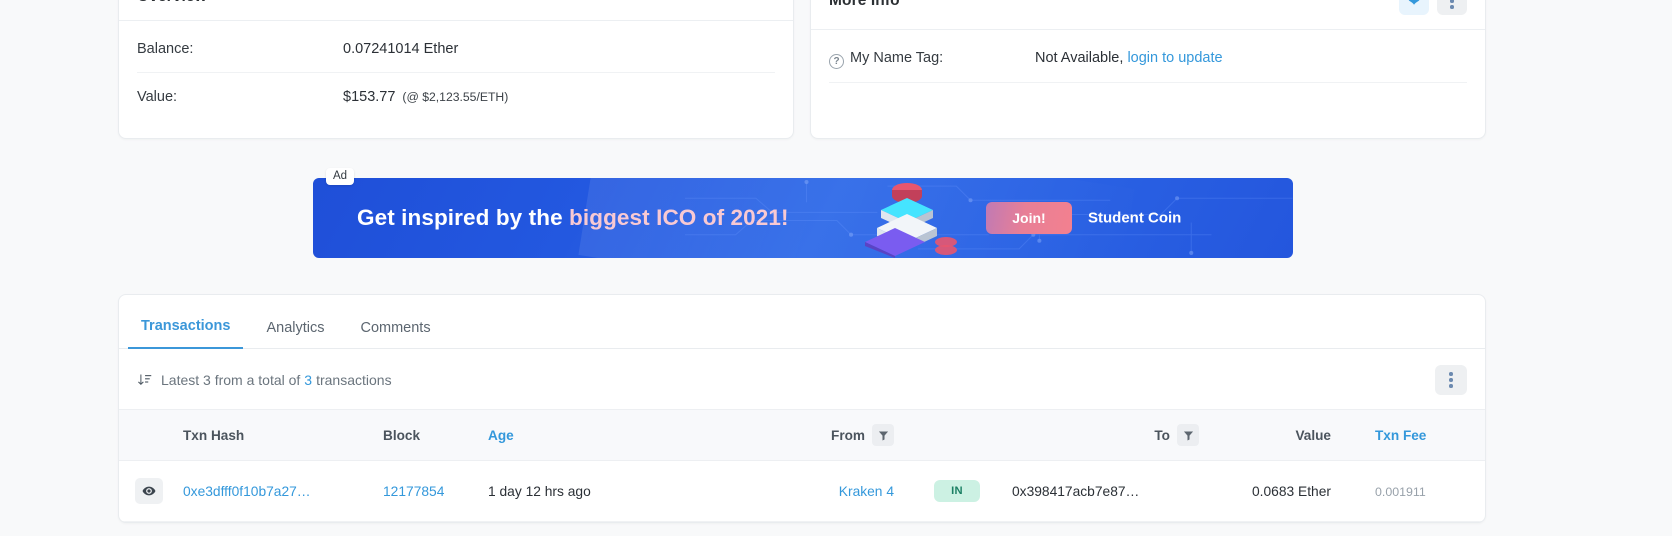  What do you see at coordinates (582, 491) in the screenshot?
I see `row-age: 1 day 12 hrs ago` at bounding box center [582, 491].